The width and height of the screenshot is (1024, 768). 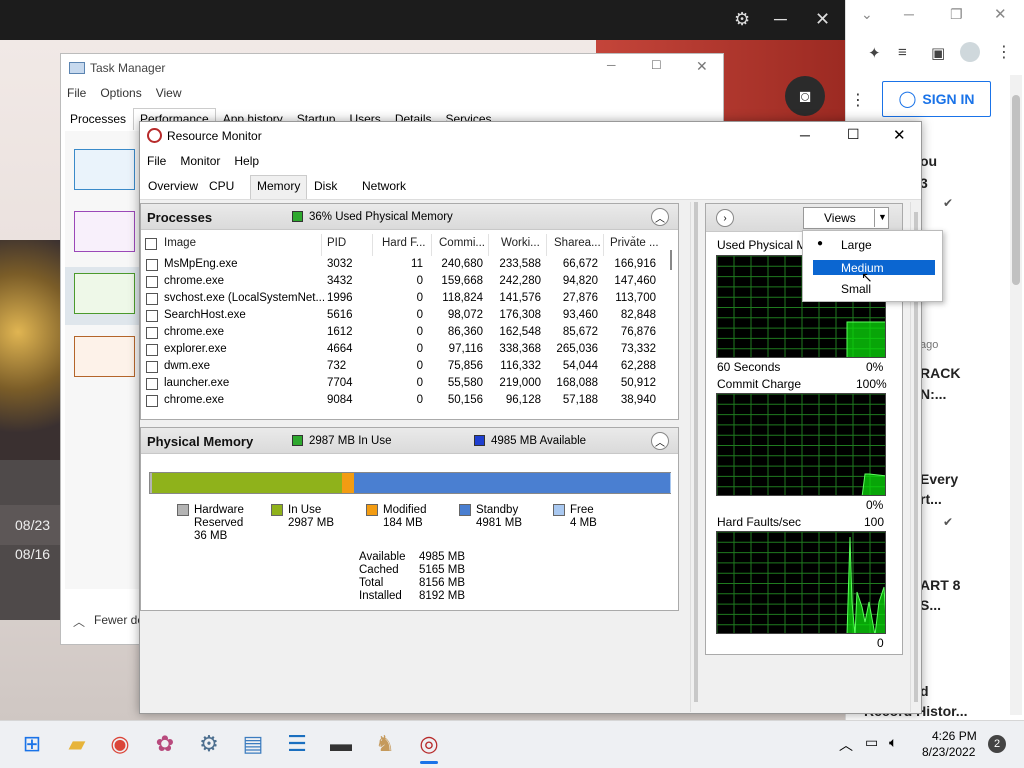 I want to click on task-manager-icon: ▤, so click(x=253, y=744).